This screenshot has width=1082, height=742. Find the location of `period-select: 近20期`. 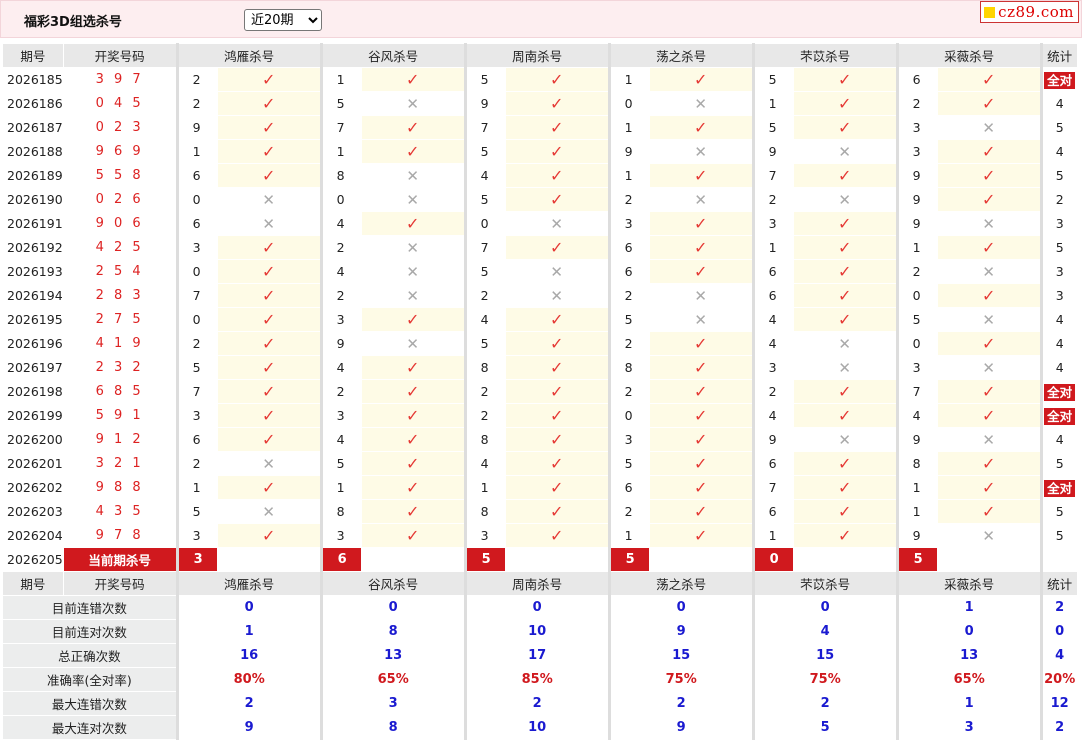

period-select: 近20期 is located at coordinates (283, 20).